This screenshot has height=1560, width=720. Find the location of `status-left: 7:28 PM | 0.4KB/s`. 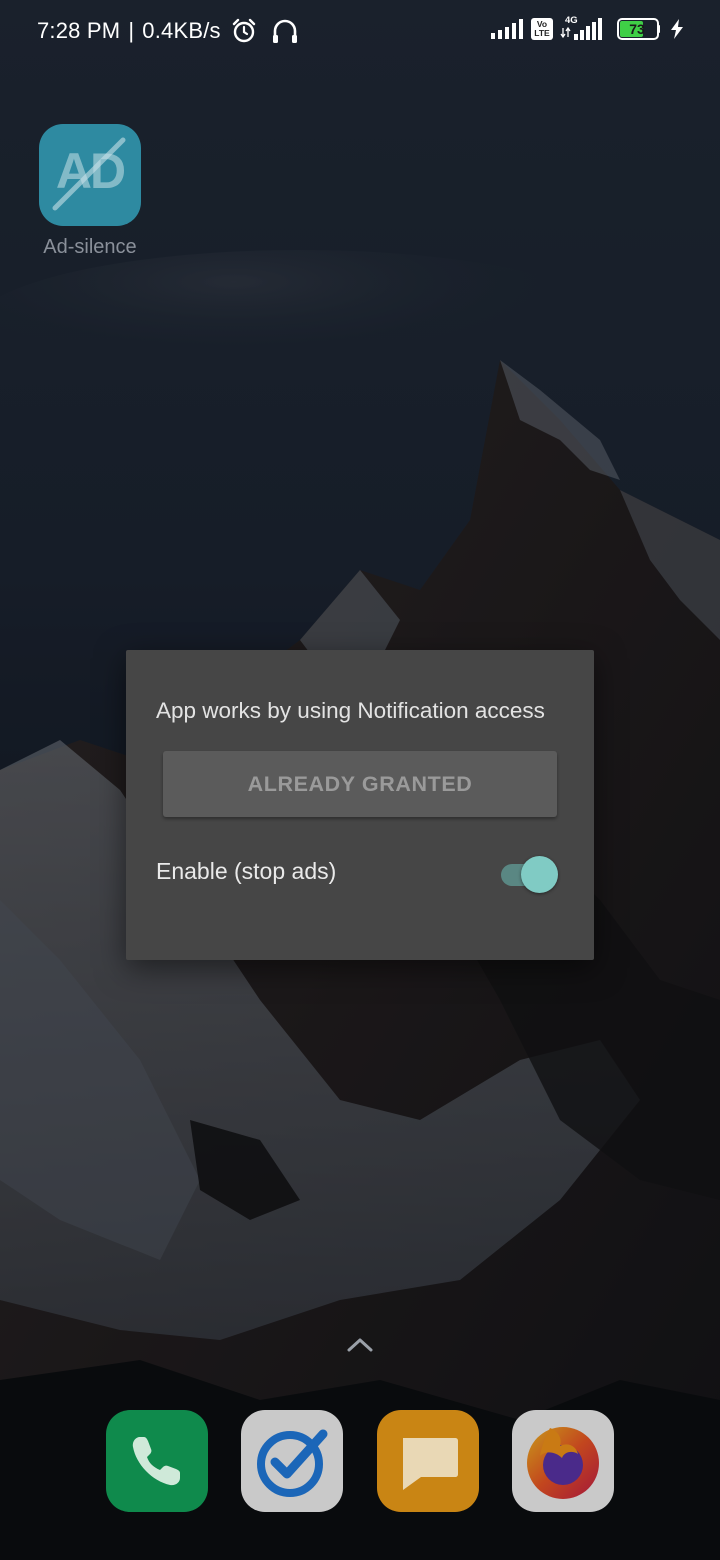

status-left: 7:28 PM | 0.4KB/s is located at coordinates (168, 31).